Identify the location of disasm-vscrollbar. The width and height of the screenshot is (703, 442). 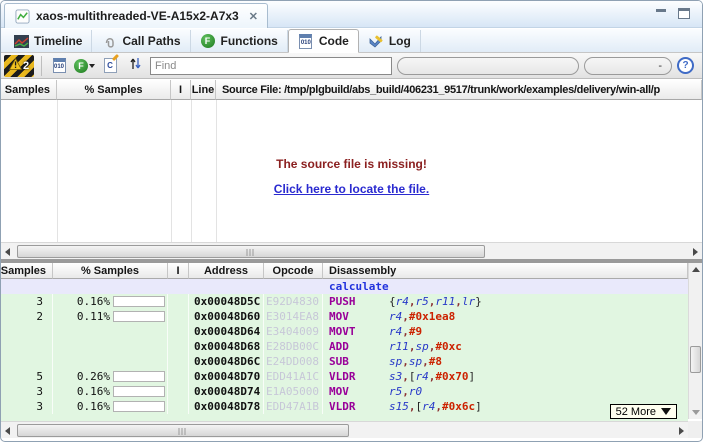
(695, 341).